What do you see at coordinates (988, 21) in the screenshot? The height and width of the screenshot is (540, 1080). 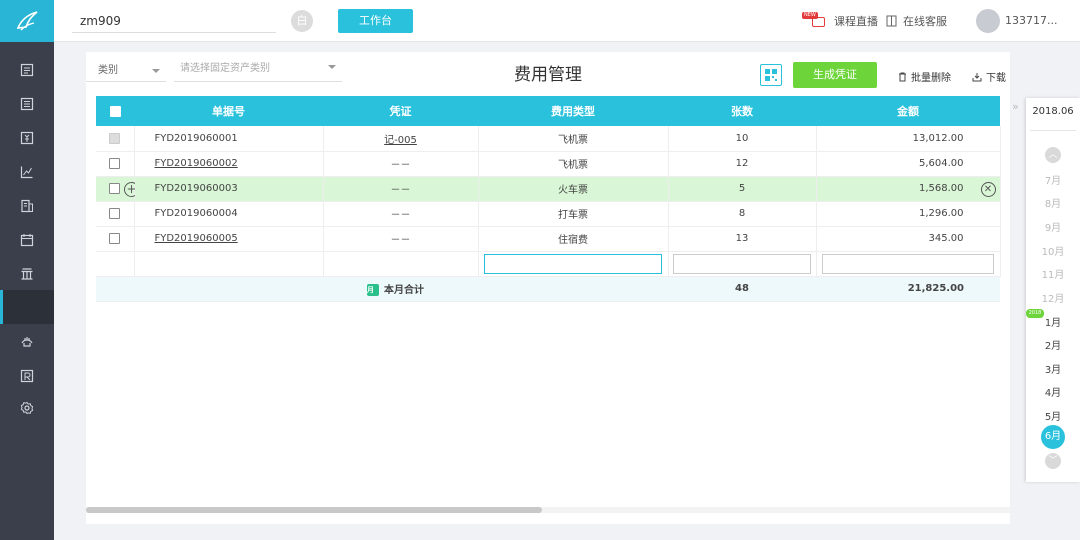 I see `user-avatar` at bounding box center [988, 21].